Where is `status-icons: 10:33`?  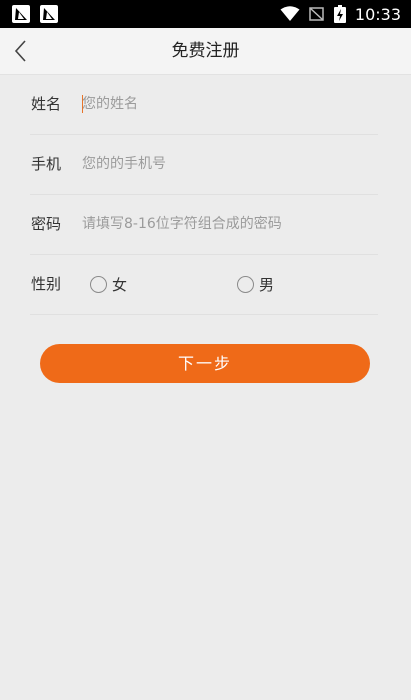
status-icons: 10:33 is located at coordinates (340, 14).